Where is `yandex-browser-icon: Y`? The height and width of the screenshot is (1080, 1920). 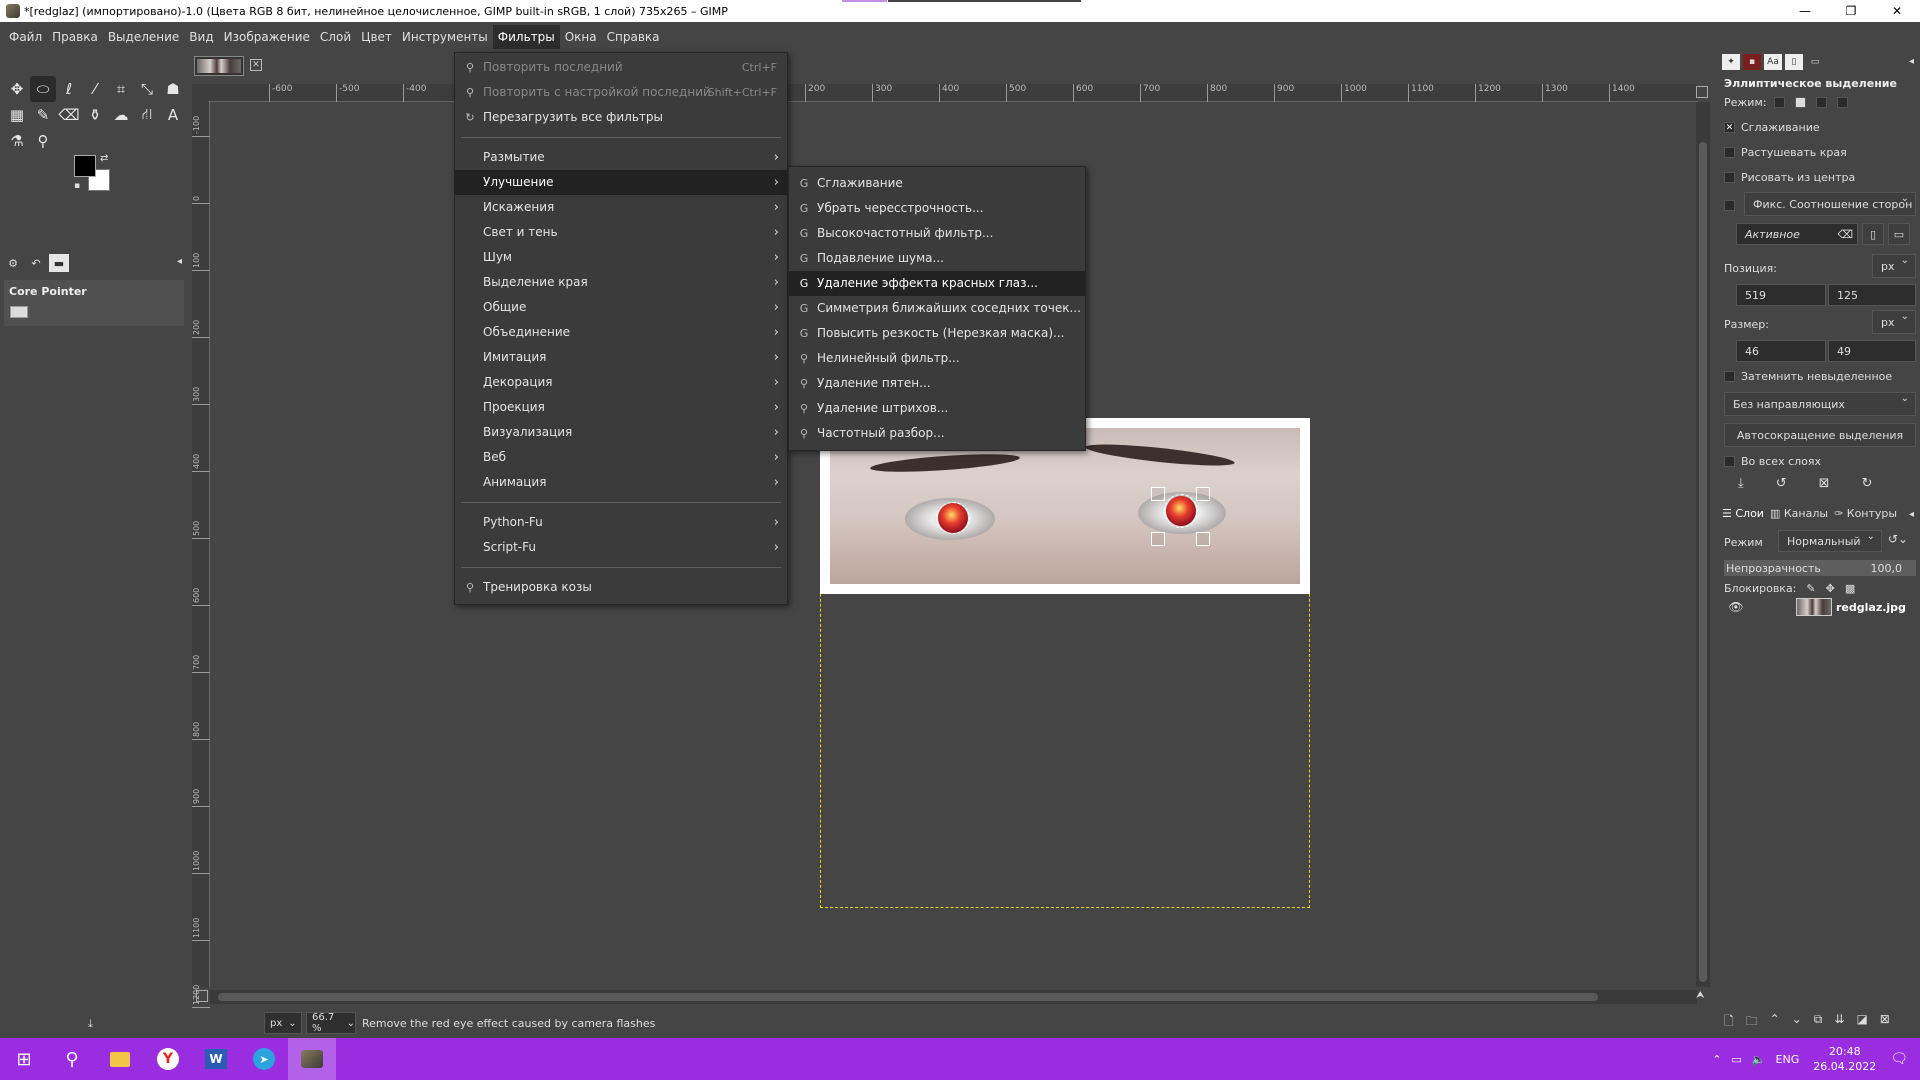
yandex-browser-icon: Y is located at coordinates (168, 1059).